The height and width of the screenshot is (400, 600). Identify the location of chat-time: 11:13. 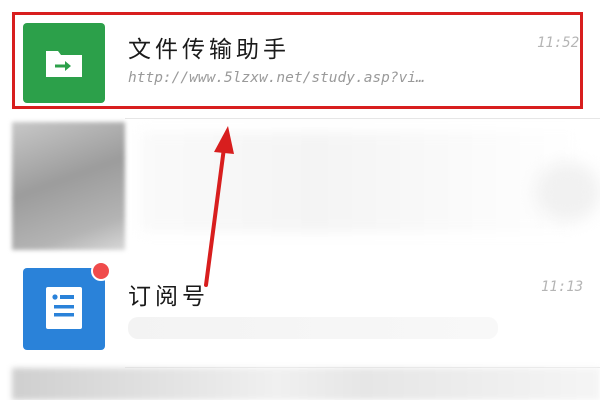
(562, 287).